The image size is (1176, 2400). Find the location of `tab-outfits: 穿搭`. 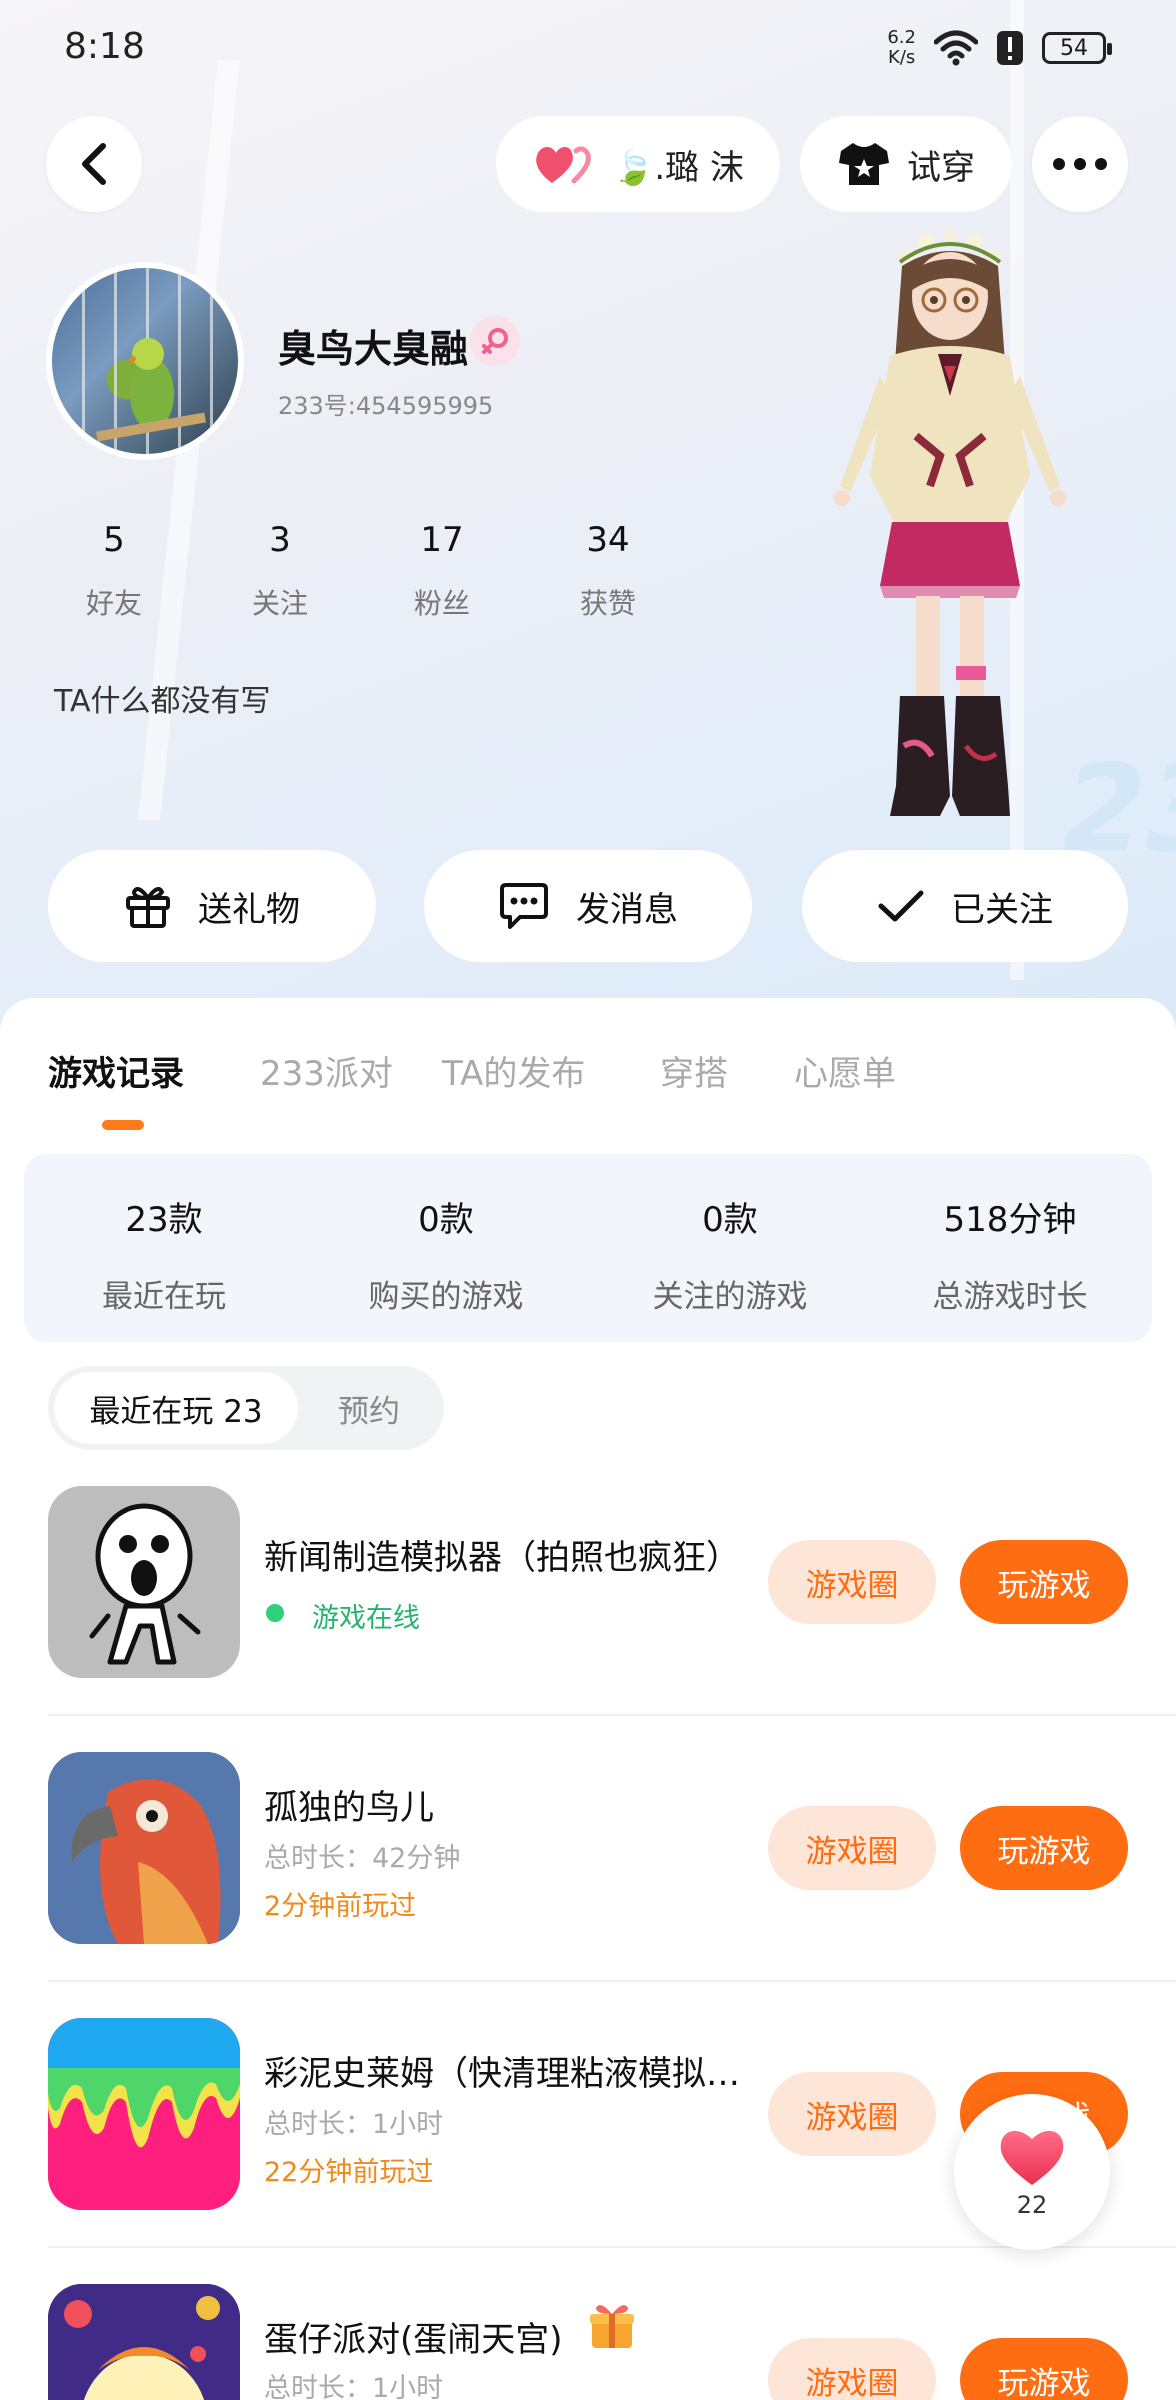

tab-outfits: 穿搭 is located at coordinates (694, 1070).